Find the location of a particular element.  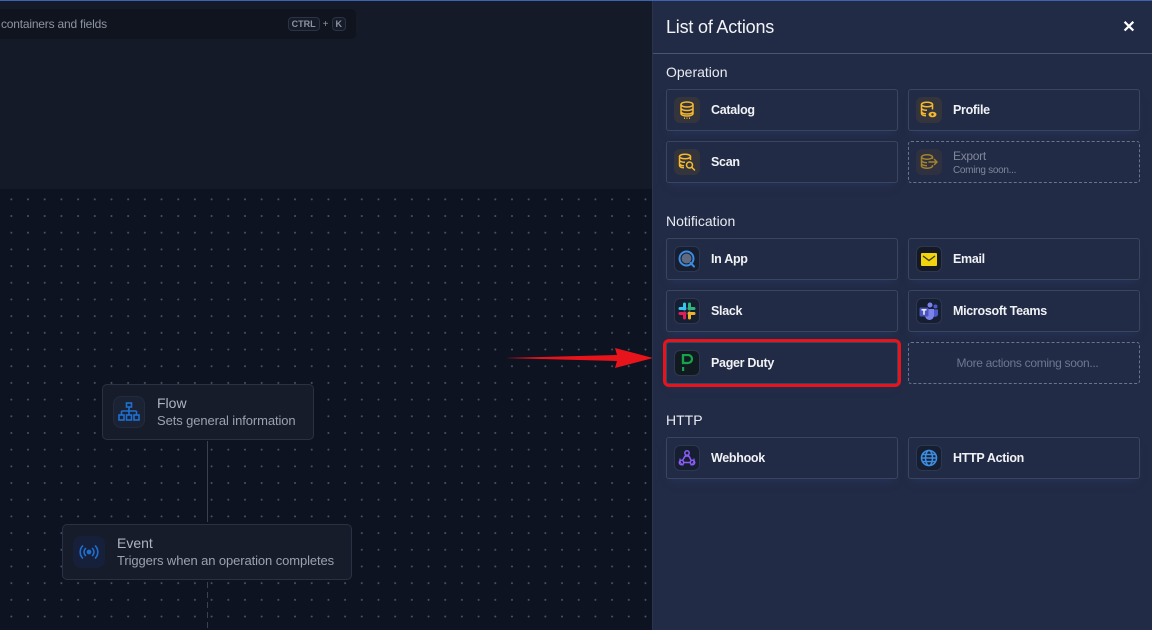

action-label: Scan is located at coordinates (725, 162).